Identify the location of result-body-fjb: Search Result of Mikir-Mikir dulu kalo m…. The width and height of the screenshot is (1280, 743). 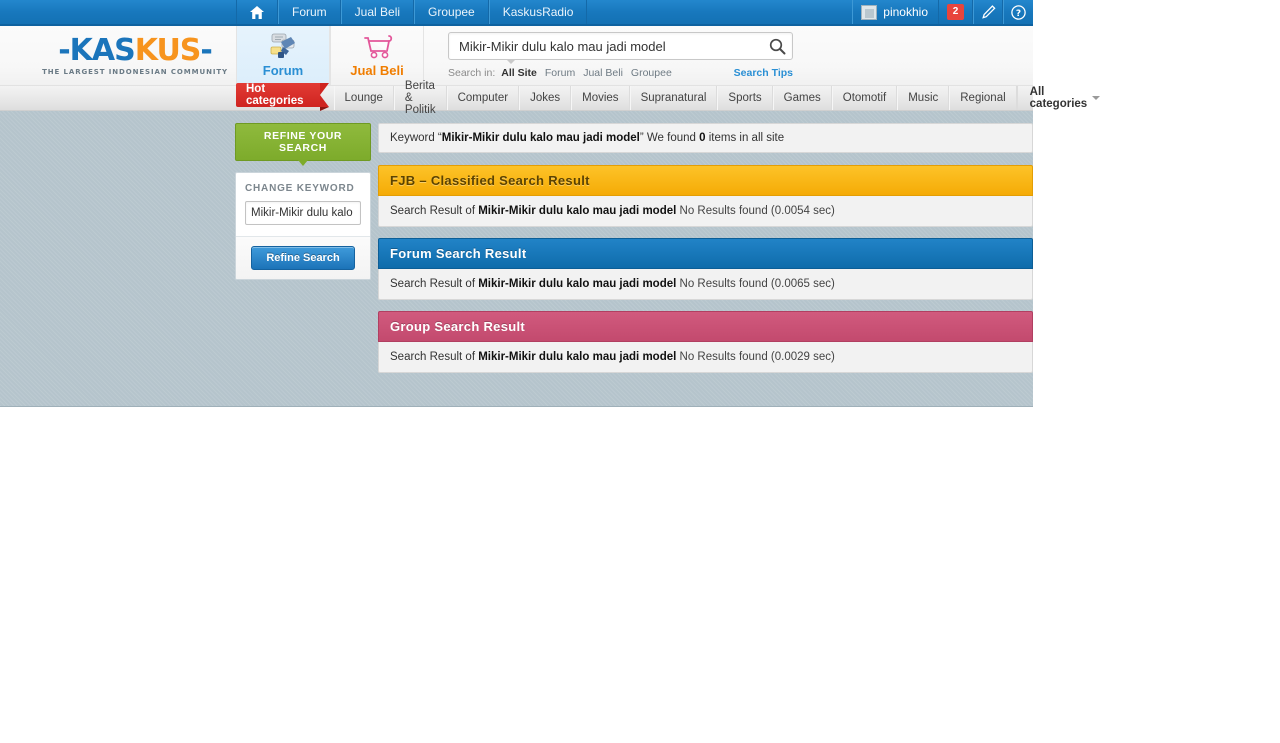
(705, 211).